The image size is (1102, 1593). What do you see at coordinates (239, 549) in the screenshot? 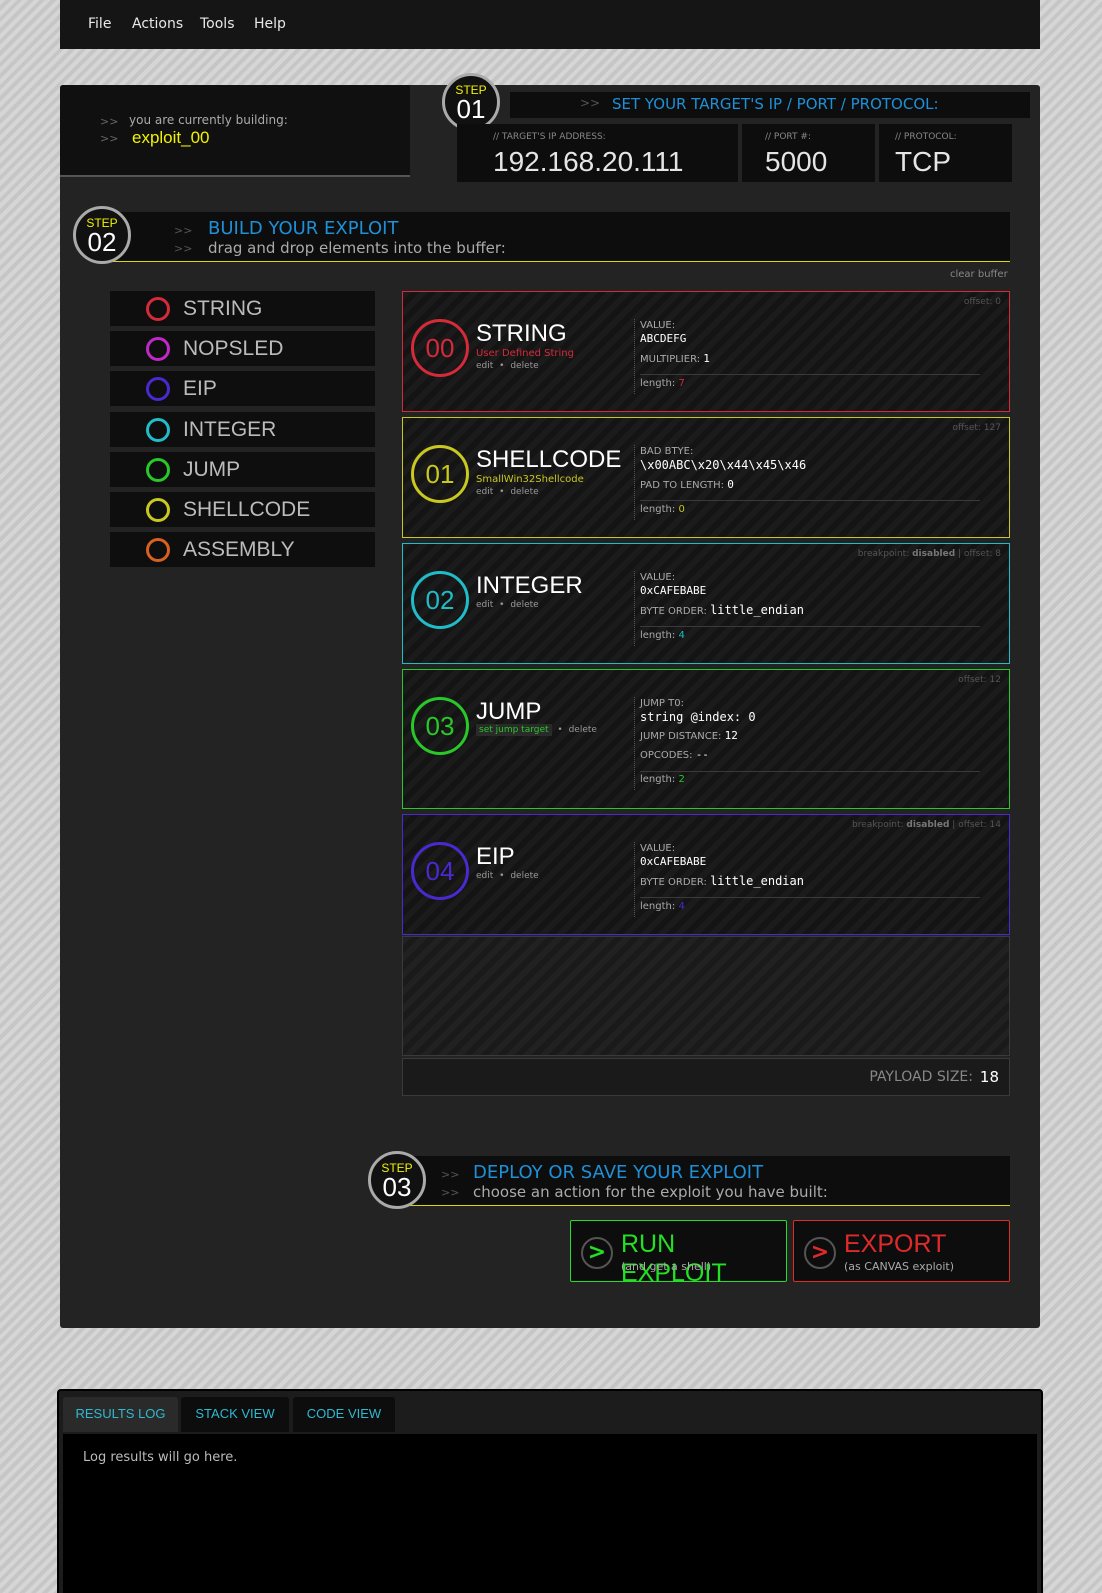
I see `palette-item-label: ASSEMBLY` at bounding box center [239, 549].